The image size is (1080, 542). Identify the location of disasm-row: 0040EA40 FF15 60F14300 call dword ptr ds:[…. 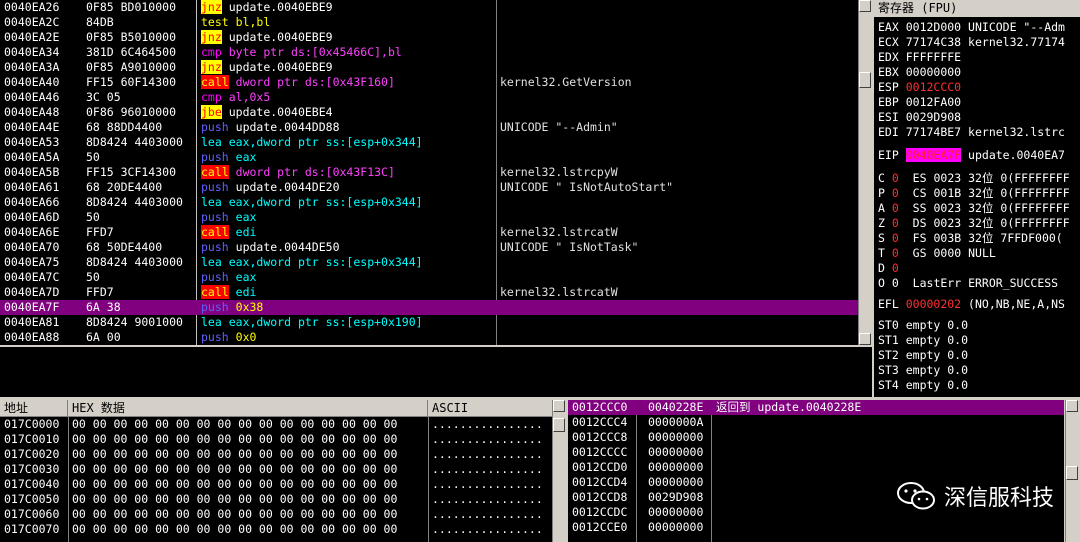
(429, 82).